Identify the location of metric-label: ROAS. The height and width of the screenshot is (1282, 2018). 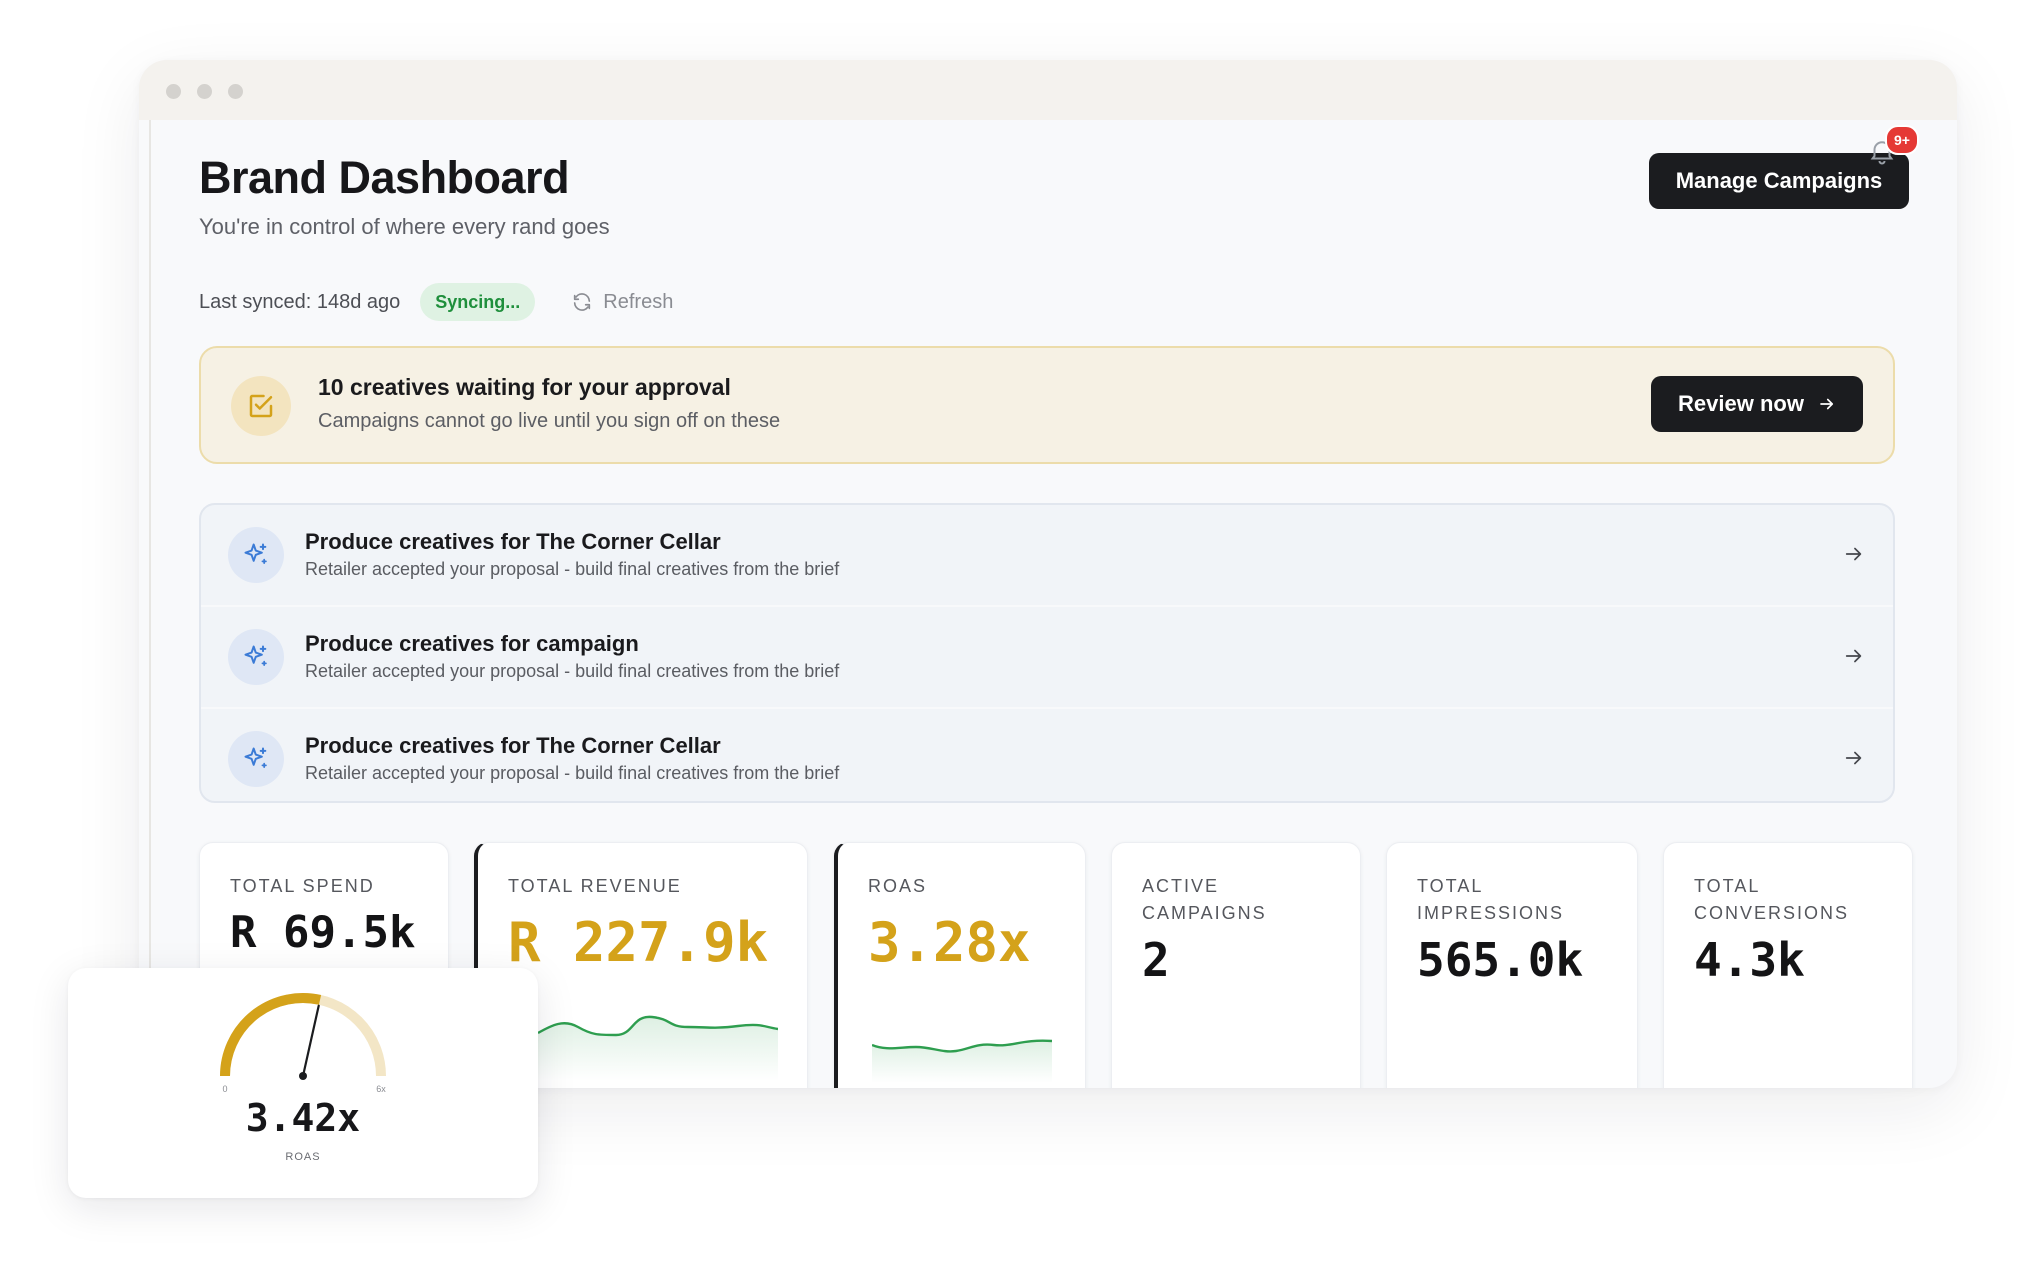
(898, 886).